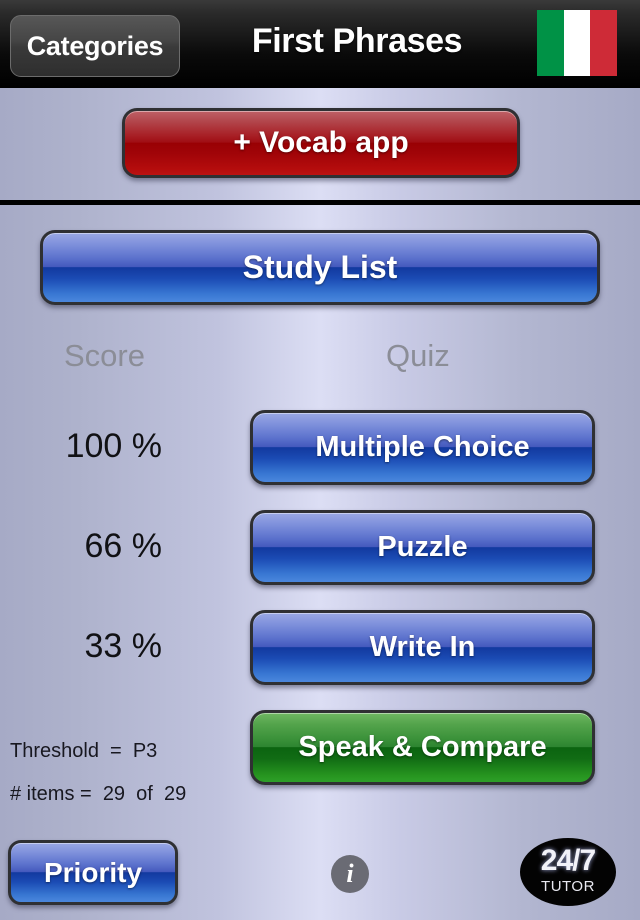 The height and width of the screenshot is (920, 640). I want to click on score-value: 100 %, so click(113, 446).